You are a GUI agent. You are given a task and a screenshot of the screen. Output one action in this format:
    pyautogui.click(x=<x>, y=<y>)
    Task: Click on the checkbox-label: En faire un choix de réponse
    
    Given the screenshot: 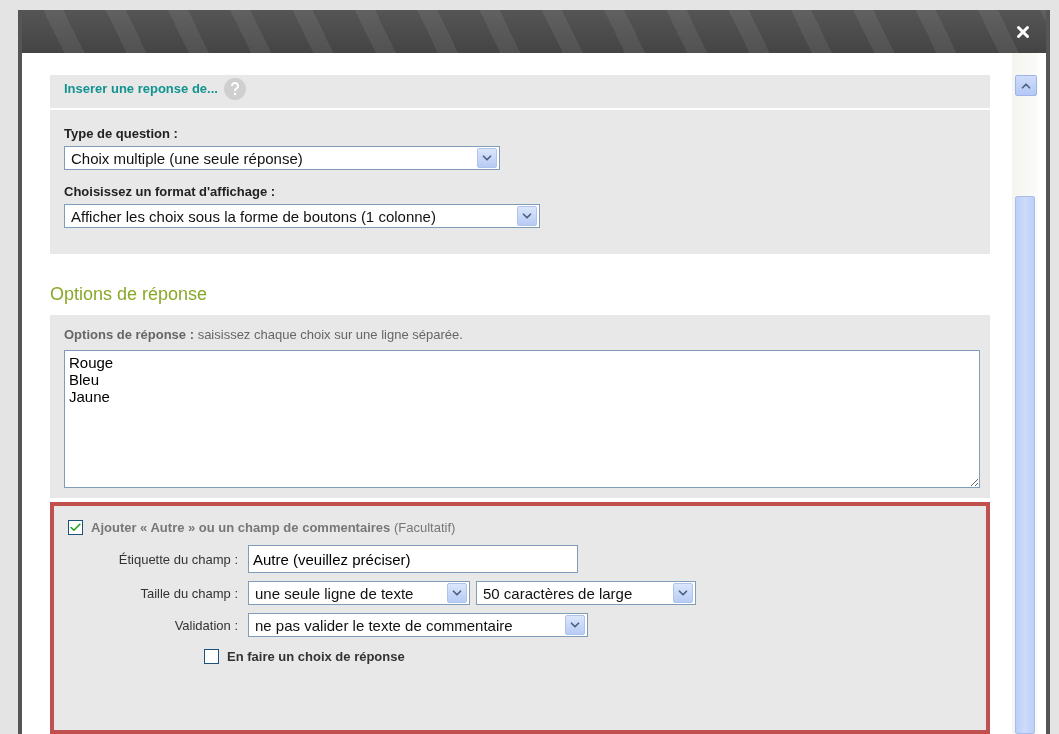 What is the action you would take?
    pyautogui.click(x=316, y=656)
    